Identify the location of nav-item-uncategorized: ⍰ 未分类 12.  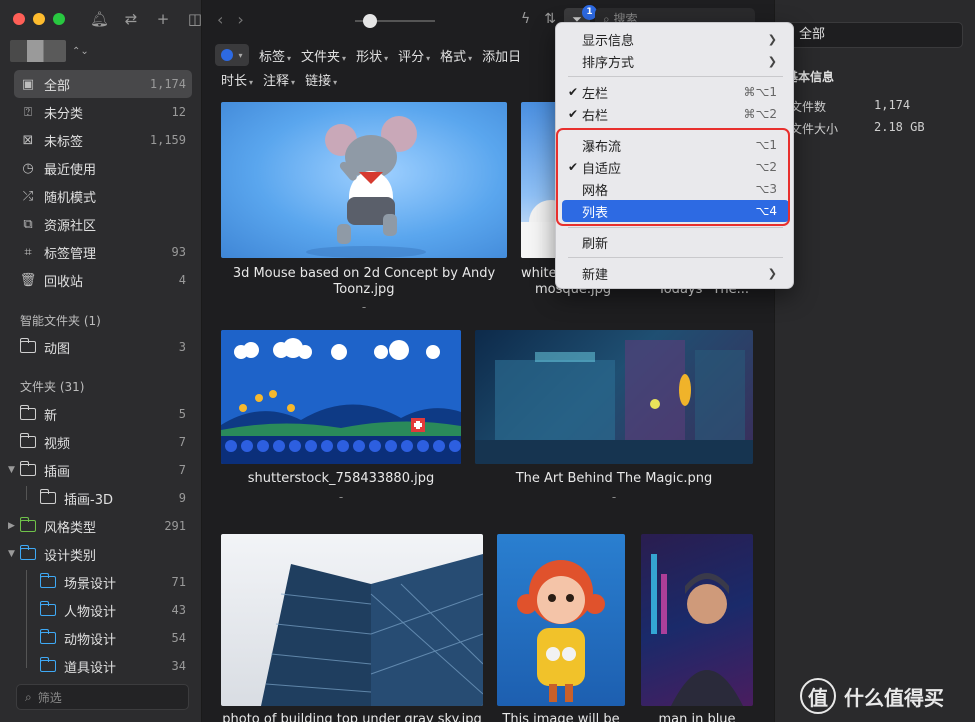
(103, 112).